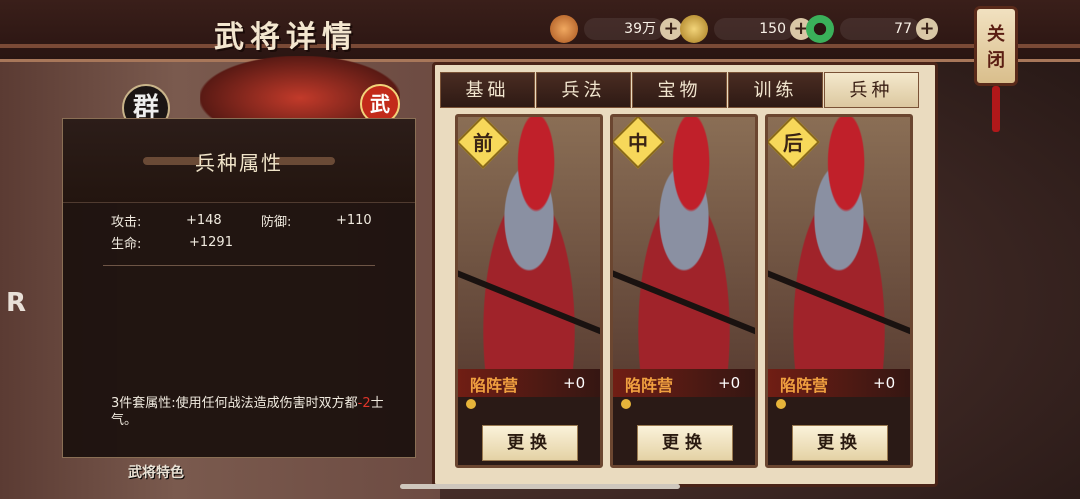 The width and height of the screenshot is (1080, 499). I want to click on copper-coin-icon, so click(564, 29).